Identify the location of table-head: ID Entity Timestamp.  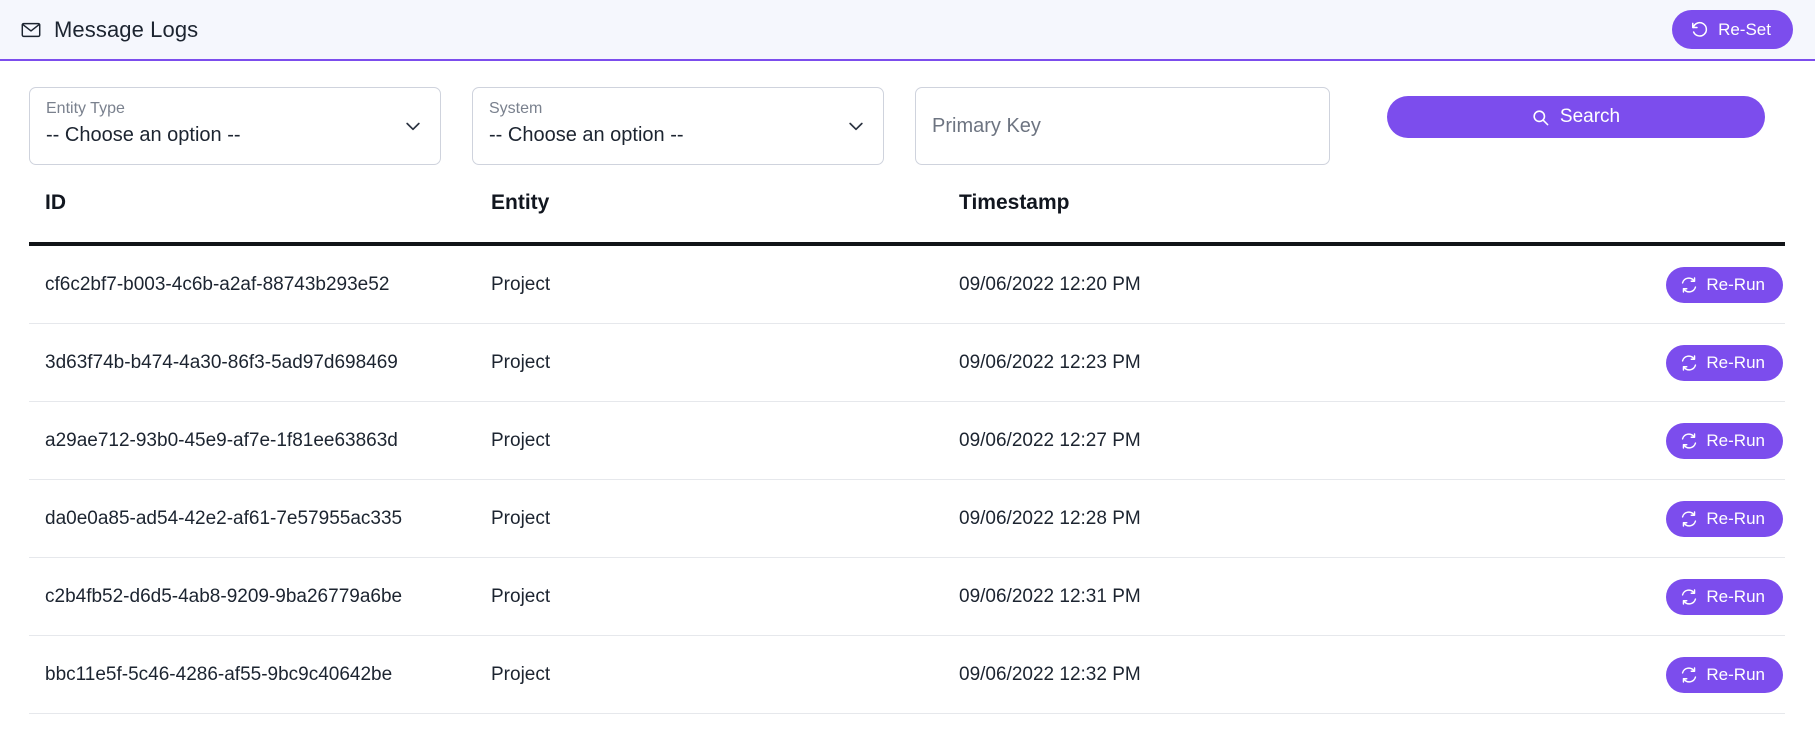
(907, 218).